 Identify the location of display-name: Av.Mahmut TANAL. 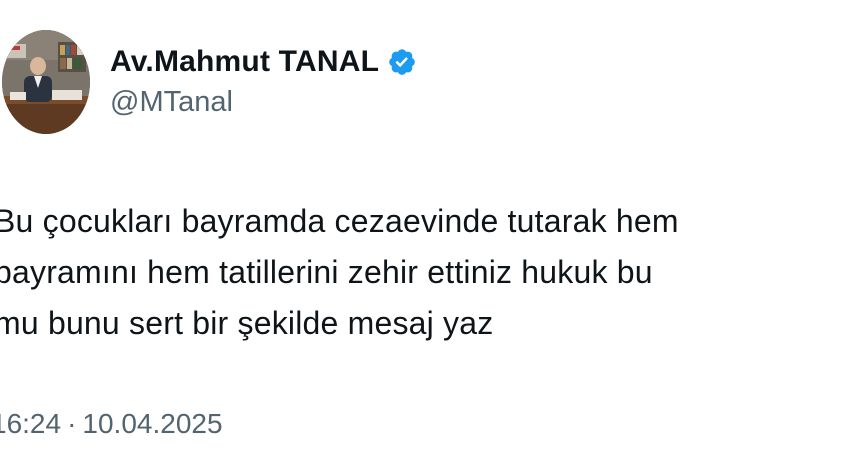
(244, 62).